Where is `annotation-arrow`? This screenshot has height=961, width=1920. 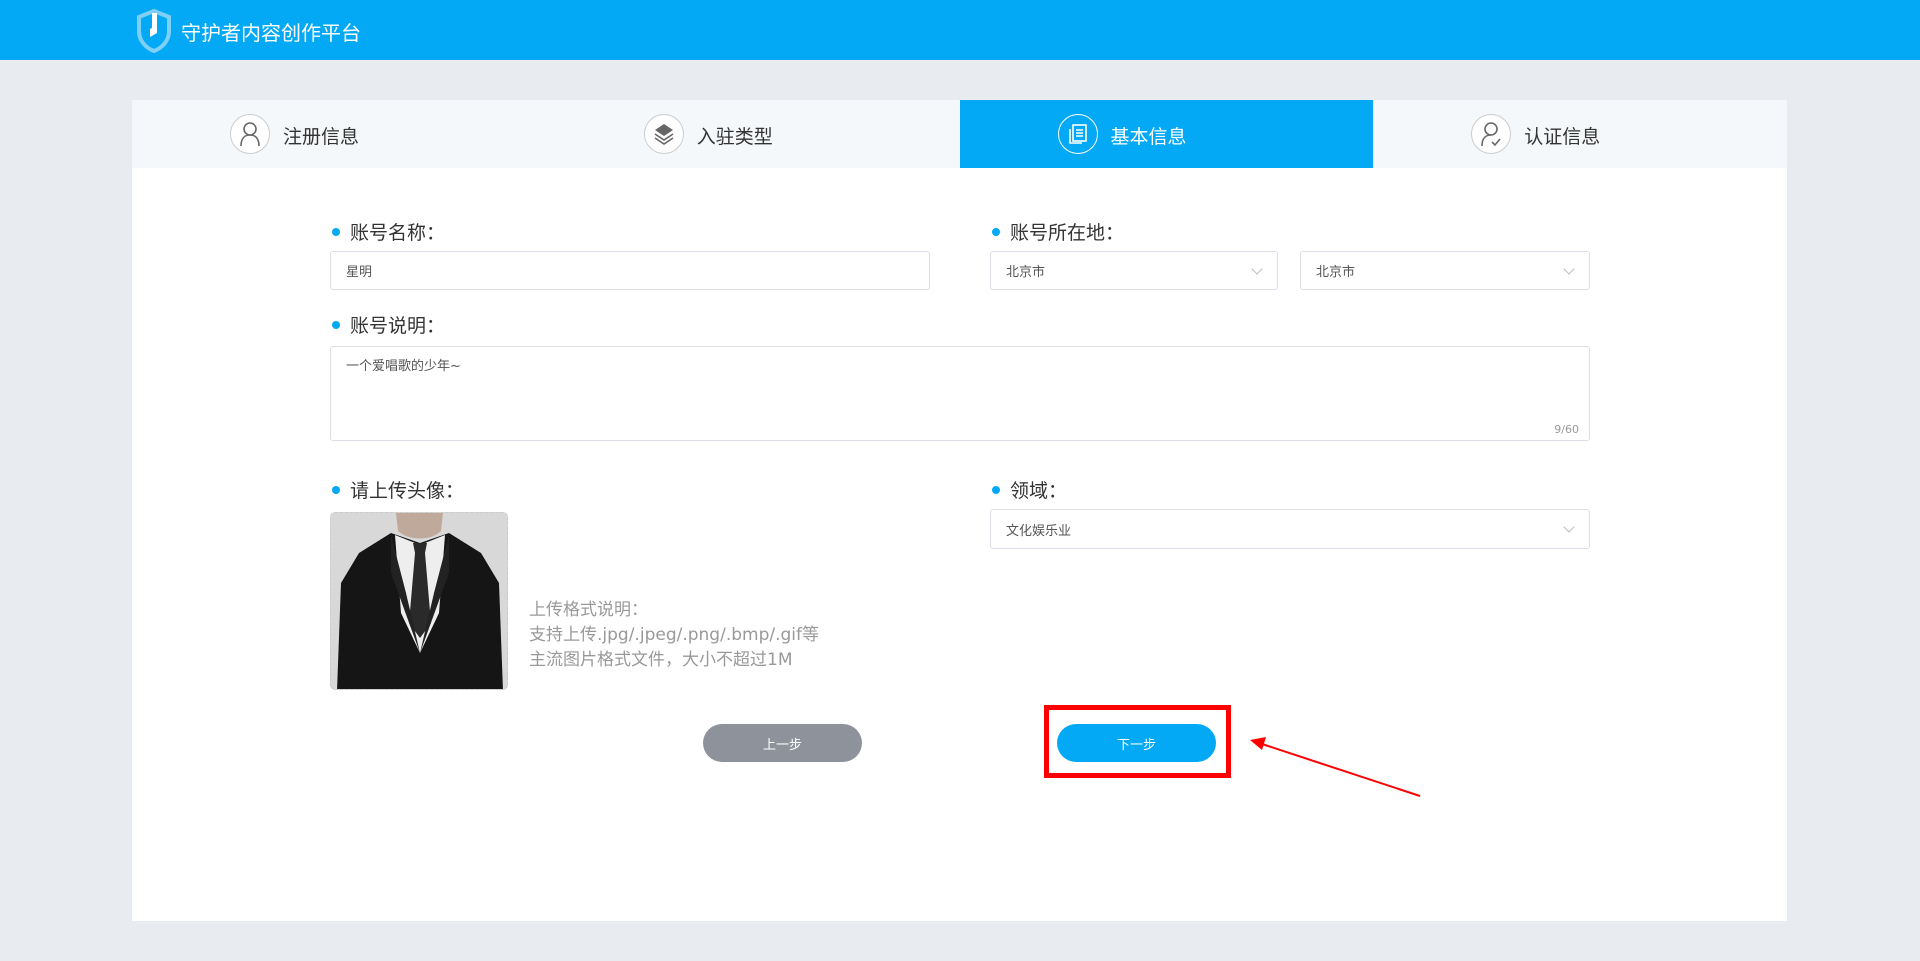
annotation-arrow is located at coordinates (1335, 767).